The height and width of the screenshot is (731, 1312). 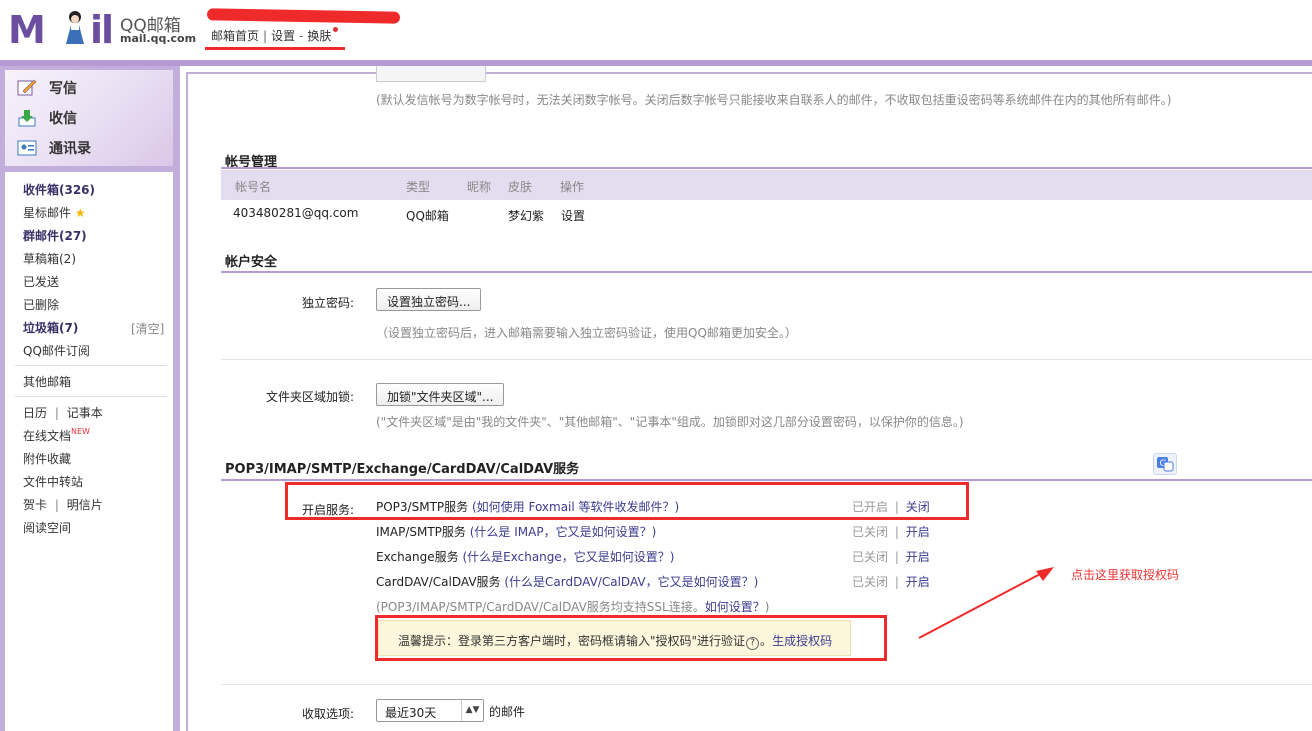 What do you see at coordinates (41, 281) in the screenshot?
I see `sidebar-item-sent: 已发送` at bounding box center [41, 281].